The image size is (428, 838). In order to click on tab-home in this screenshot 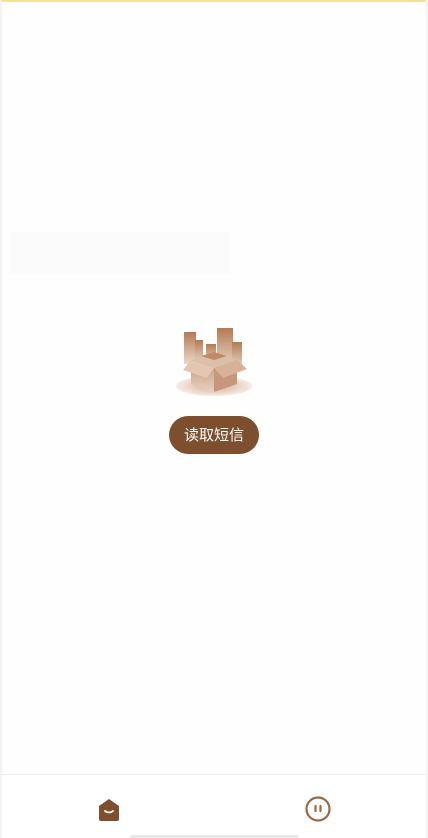, I will do `click(109, 809)`.